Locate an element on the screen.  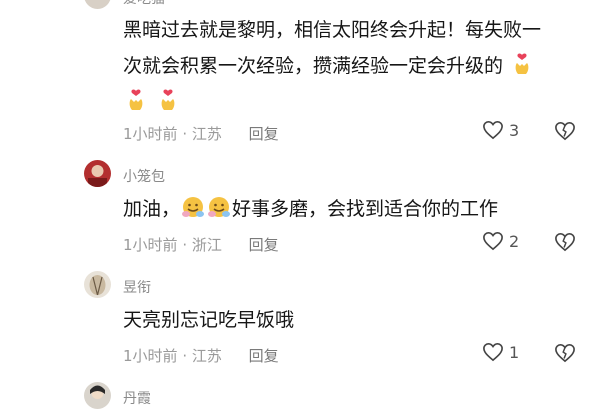
like-count: 2 is located at coordinates (514, 241).